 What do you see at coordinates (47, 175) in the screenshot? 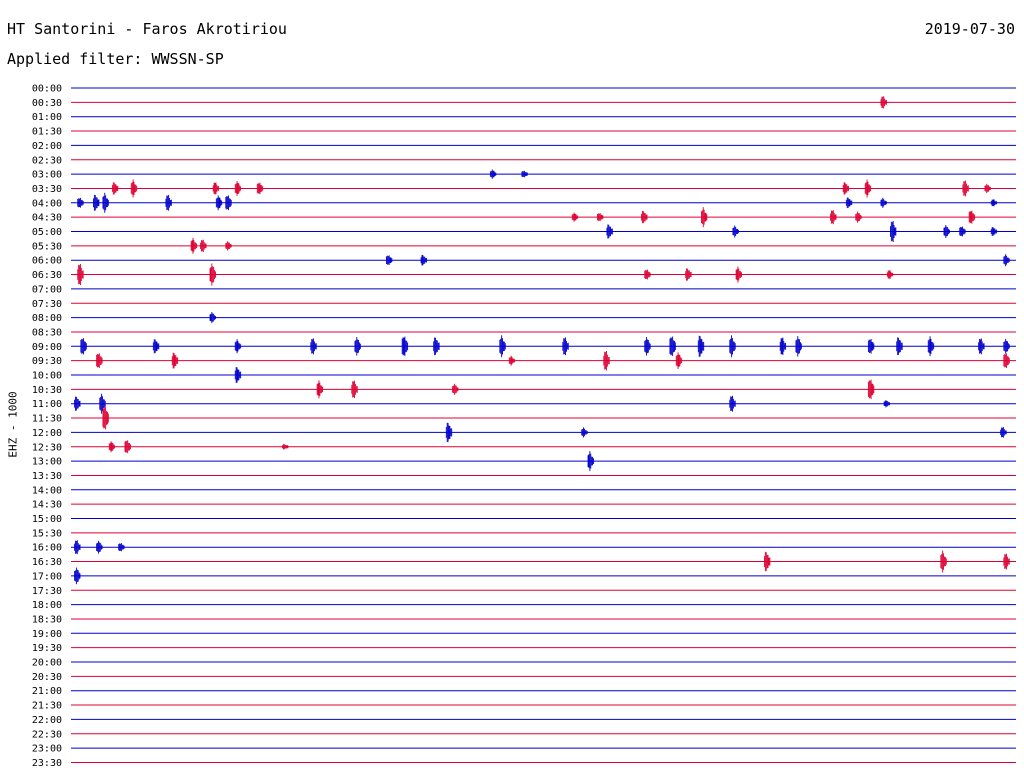
I see `time-tick-label: 03:00` at bounding box center [47, 175].